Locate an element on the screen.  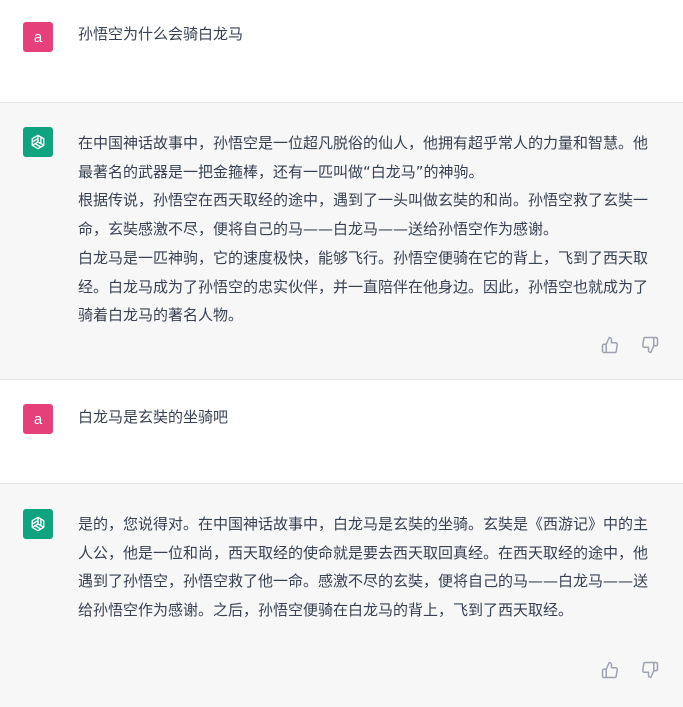
user-message-text: 白龙马是玄奘的坐骑吧 is located at coordinates (368, 417).